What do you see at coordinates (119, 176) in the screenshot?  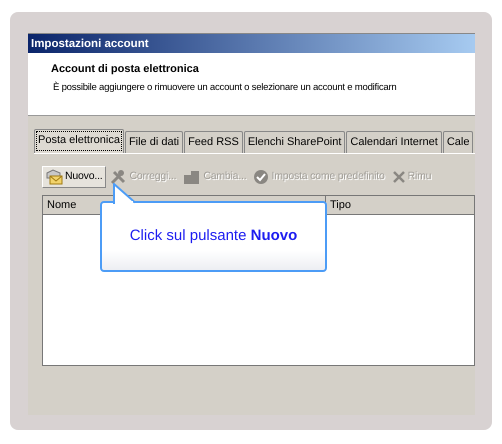 I see `tools-icon` at bounding box center [119, 176].